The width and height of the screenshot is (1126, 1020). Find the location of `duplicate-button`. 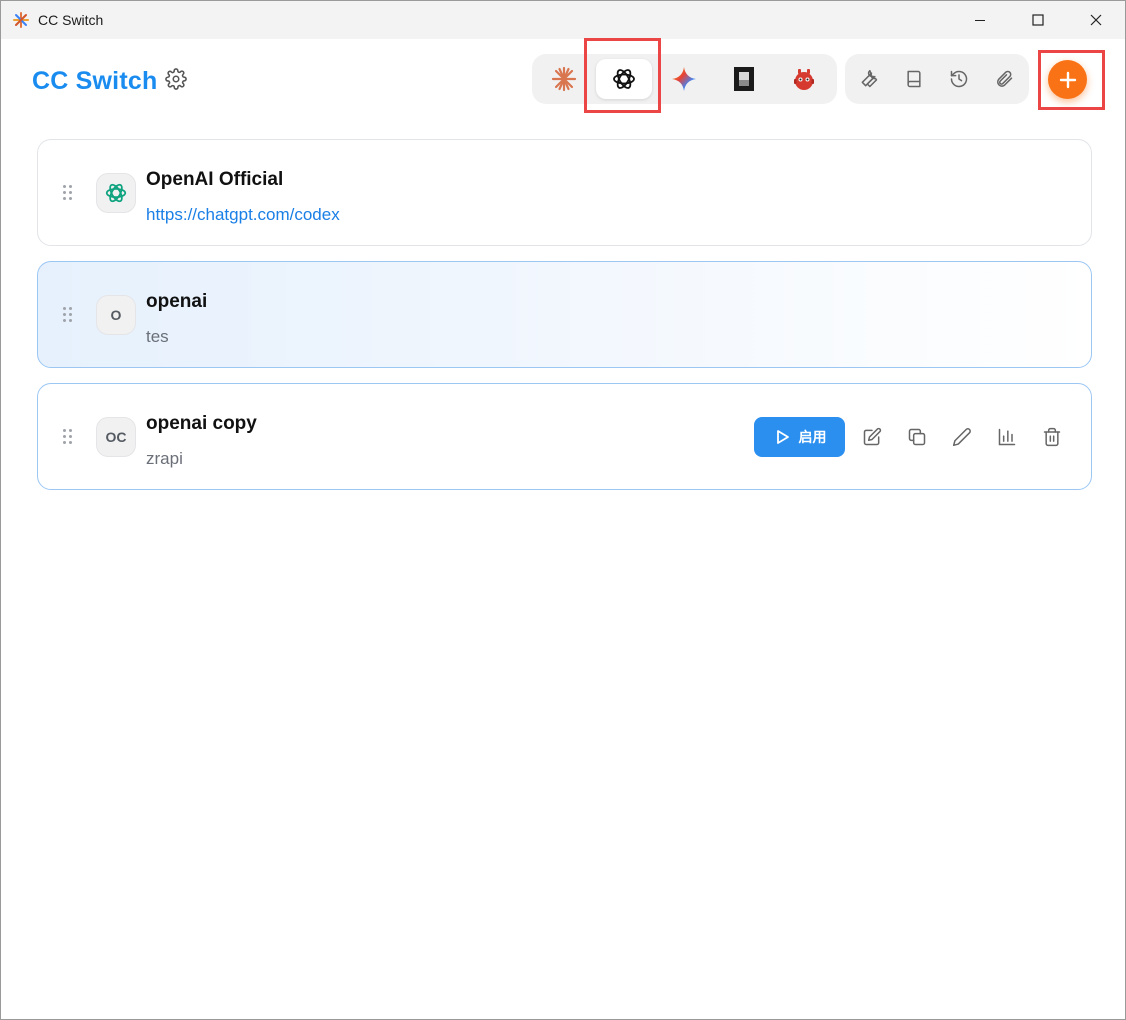

duplicate-button is located at coordinates (917, 437).